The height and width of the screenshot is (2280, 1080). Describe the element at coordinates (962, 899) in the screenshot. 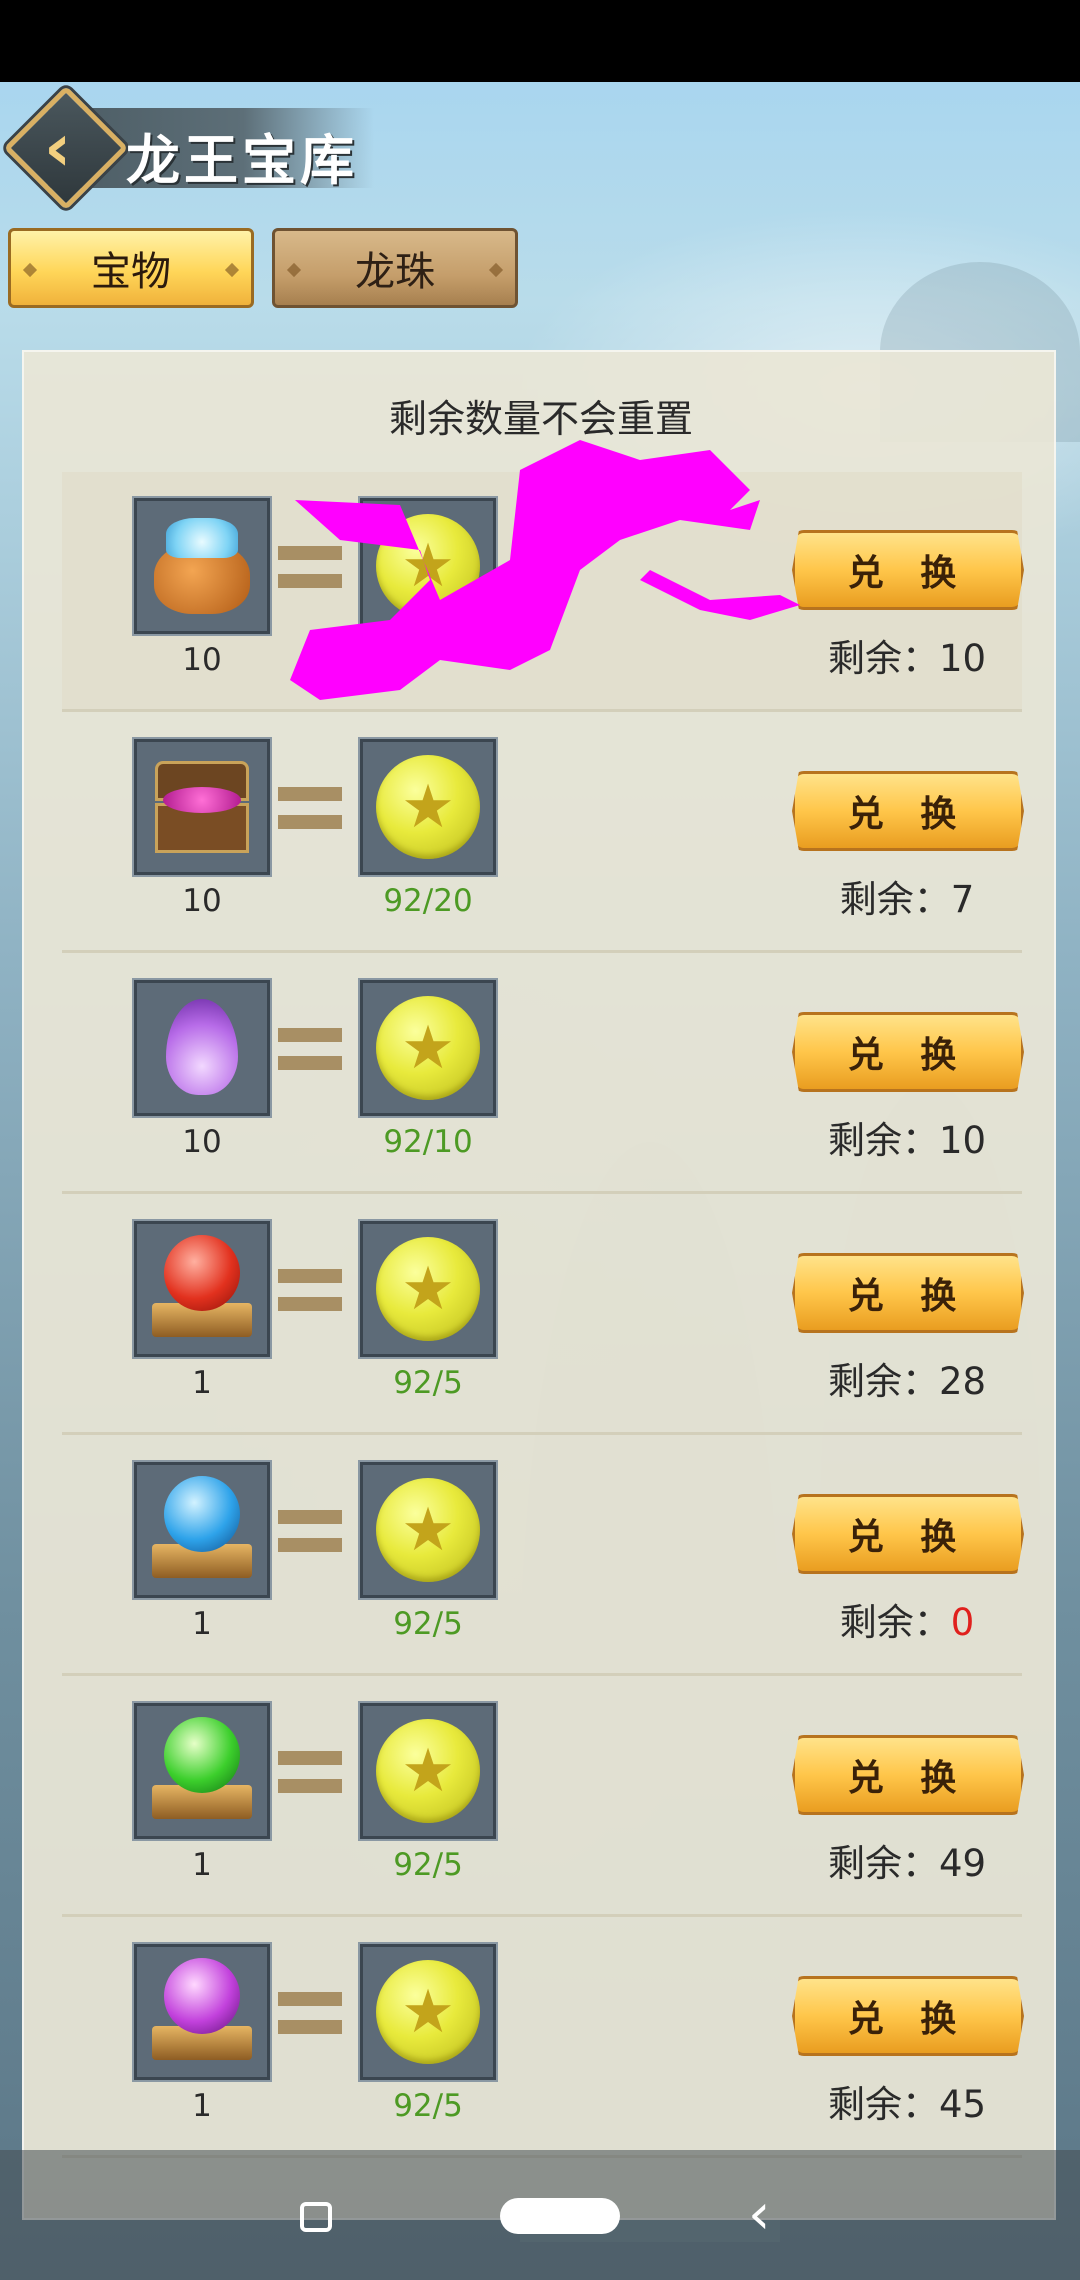

I see `remaining-value: 7` at that location.